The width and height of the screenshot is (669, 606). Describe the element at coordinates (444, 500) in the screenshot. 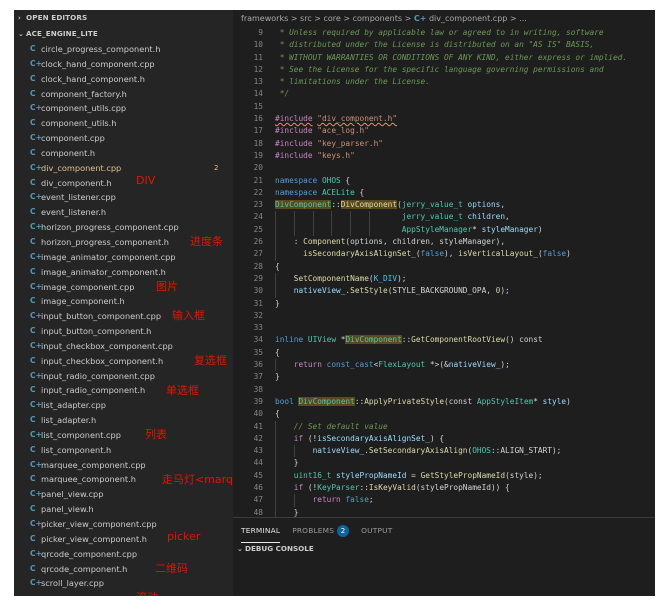

I see `code-line: 47 return false;` at that location.